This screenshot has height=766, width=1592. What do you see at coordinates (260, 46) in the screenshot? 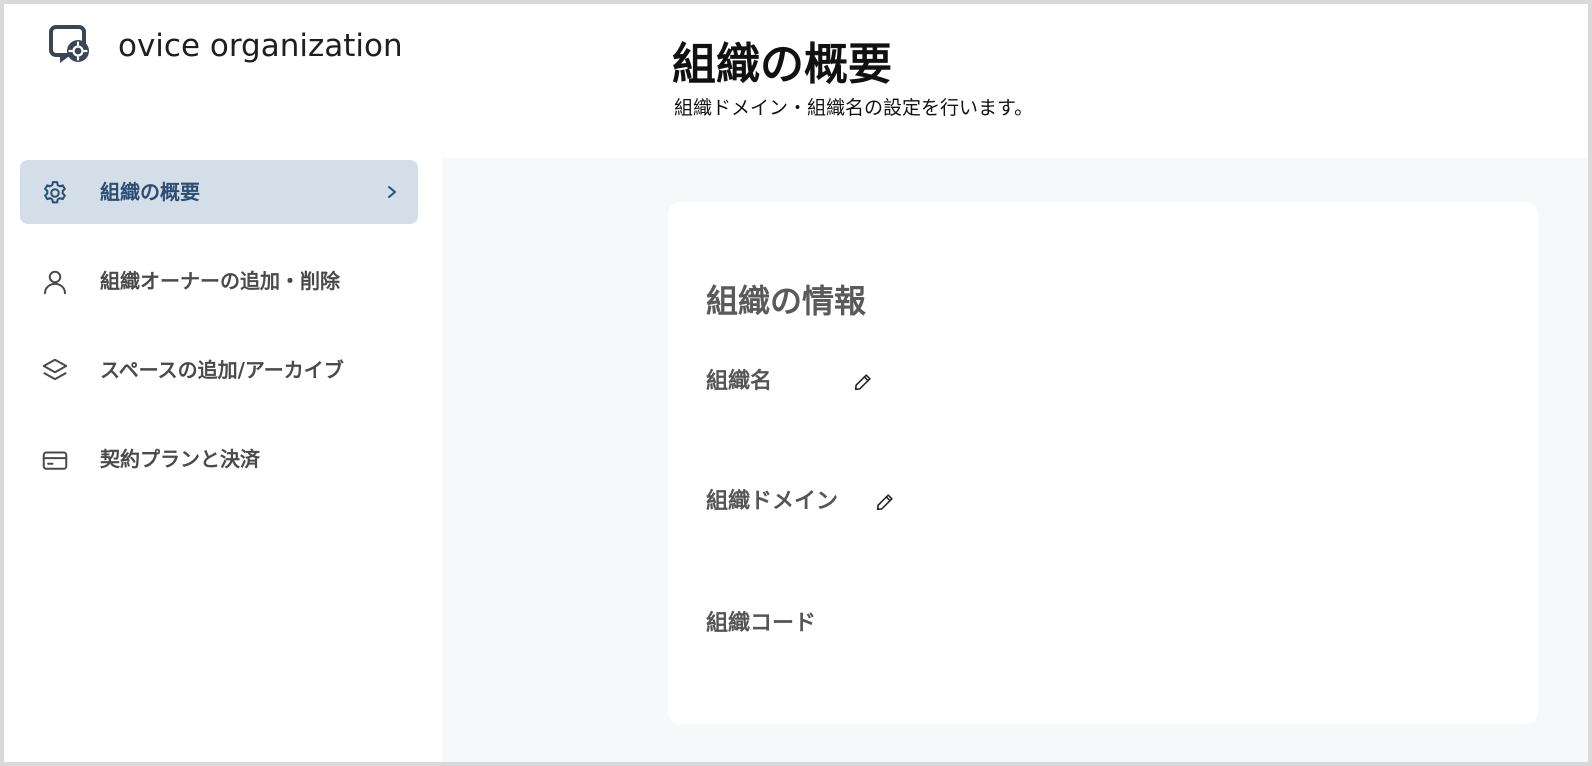
I see `organization-name: ovice organization` at bounding box center [260, 46].